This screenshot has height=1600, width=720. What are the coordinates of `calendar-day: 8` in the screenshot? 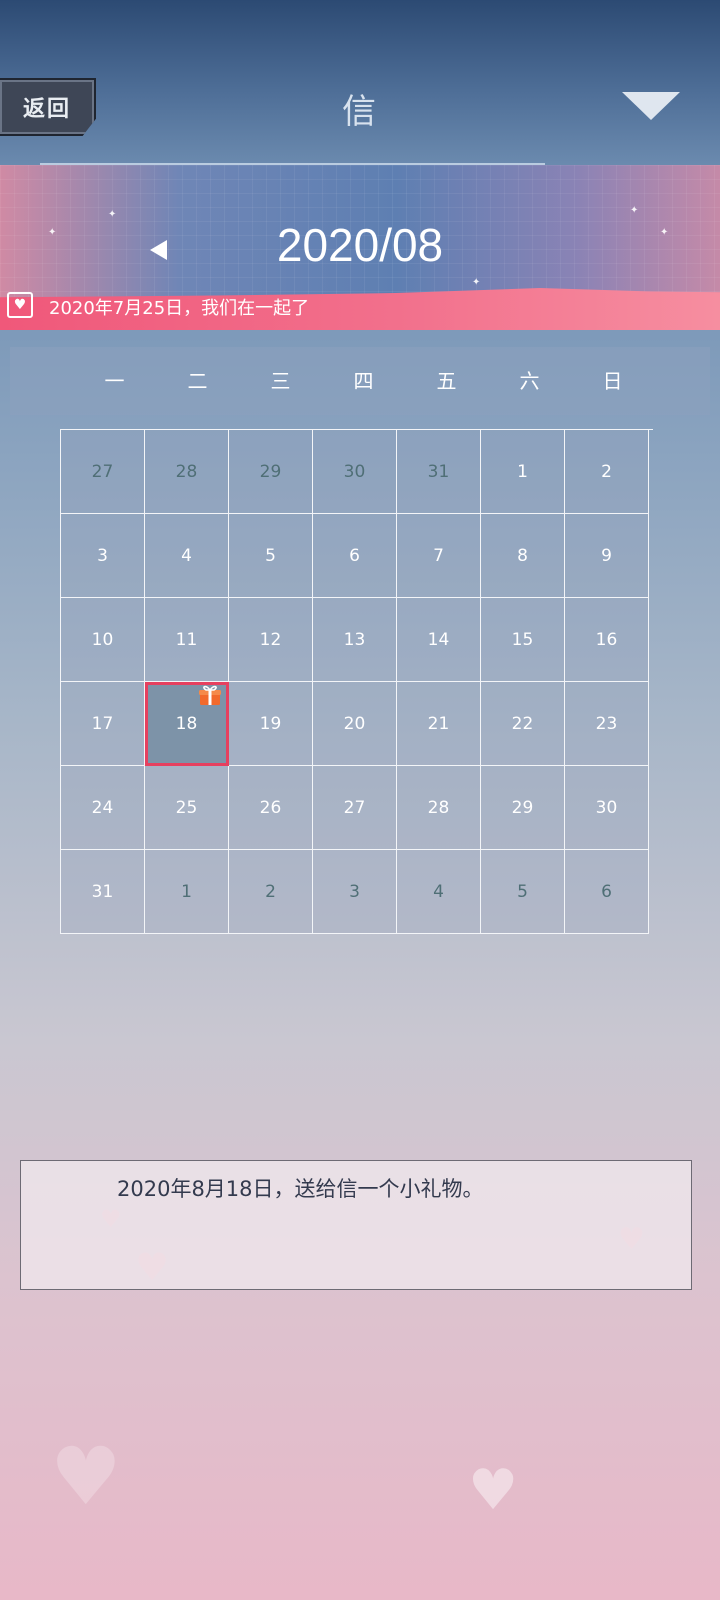 It's located at (523, 556).